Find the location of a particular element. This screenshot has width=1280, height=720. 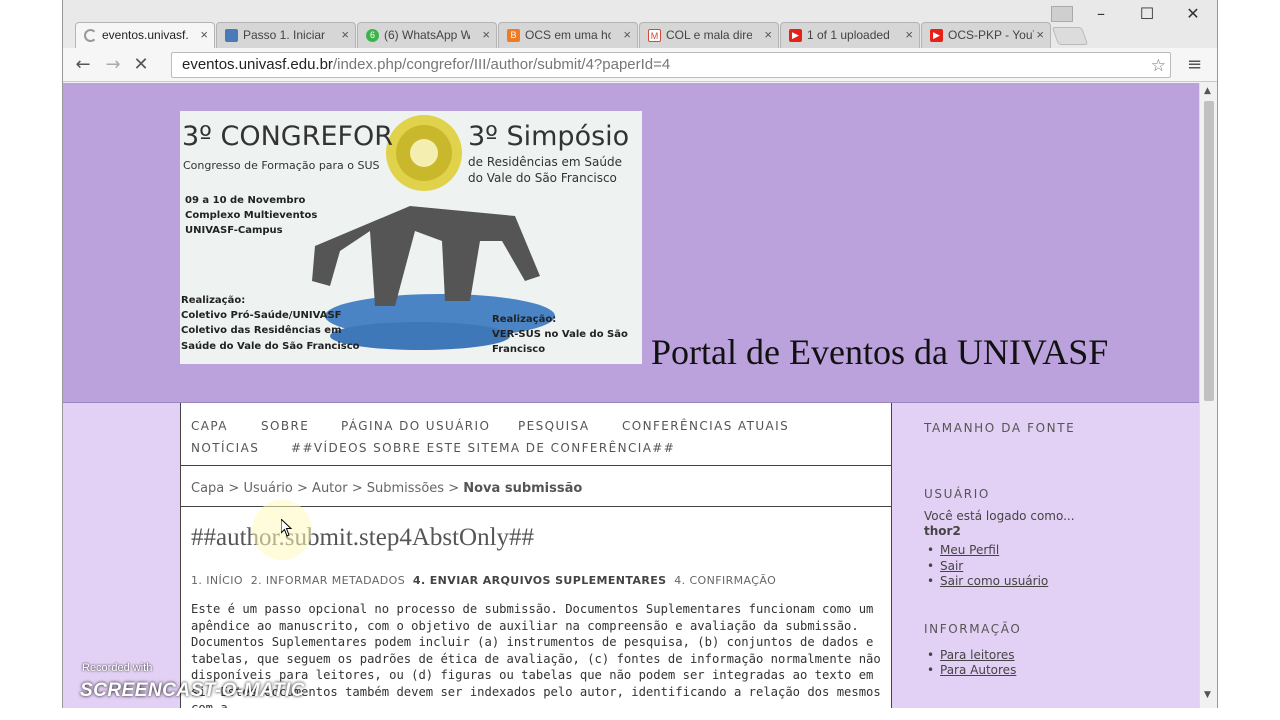

tab-blogger: B OCS em uma ho × is located at coordinates (568, 35).